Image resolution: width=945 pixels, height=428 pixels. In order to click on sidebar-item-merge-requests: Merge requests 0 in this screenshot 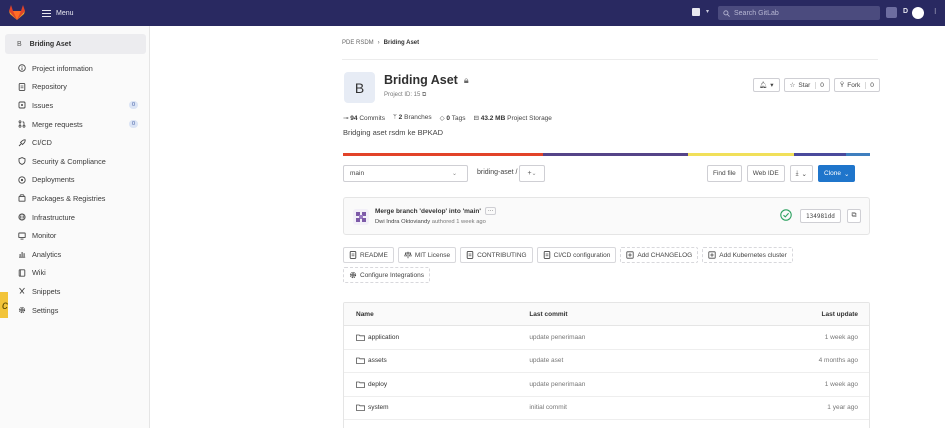, I will do `click(75, 124)`.